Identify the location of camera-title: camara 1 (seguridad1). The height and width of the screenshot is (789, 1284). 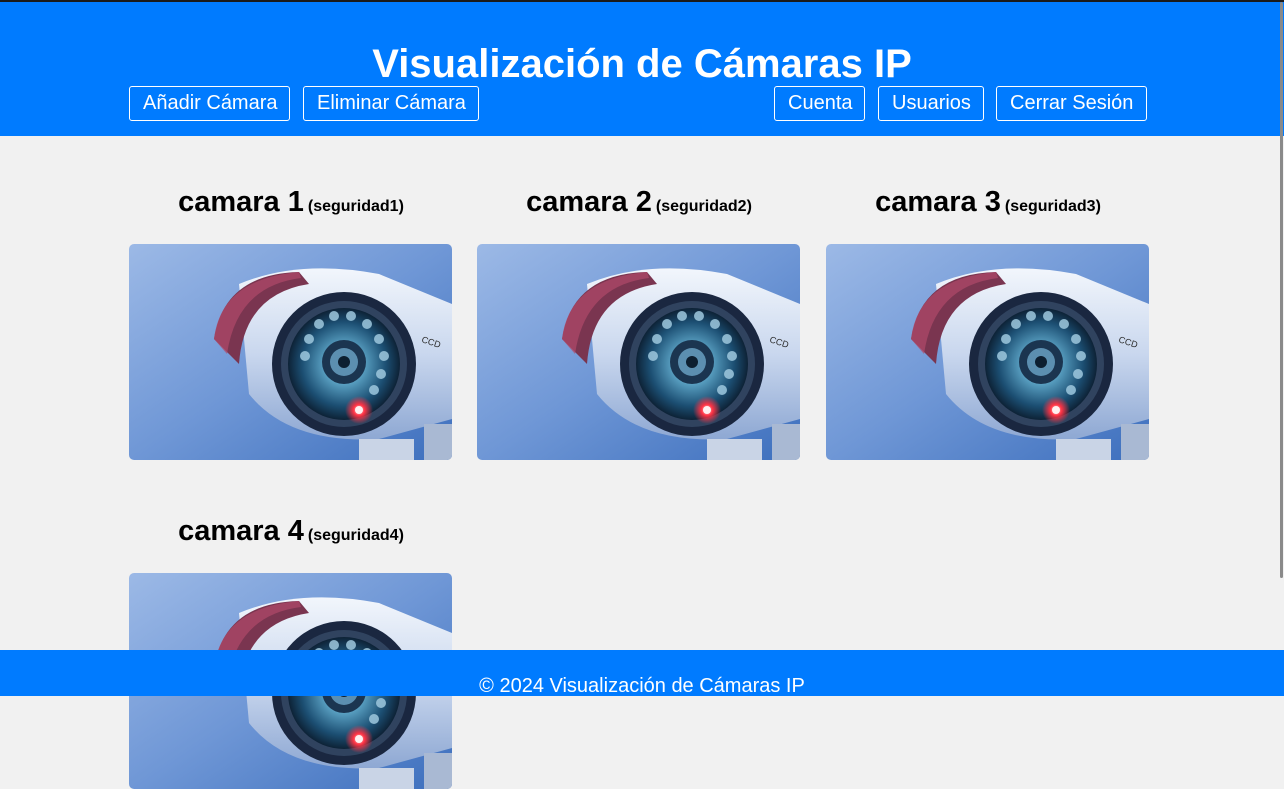
(291, 204).